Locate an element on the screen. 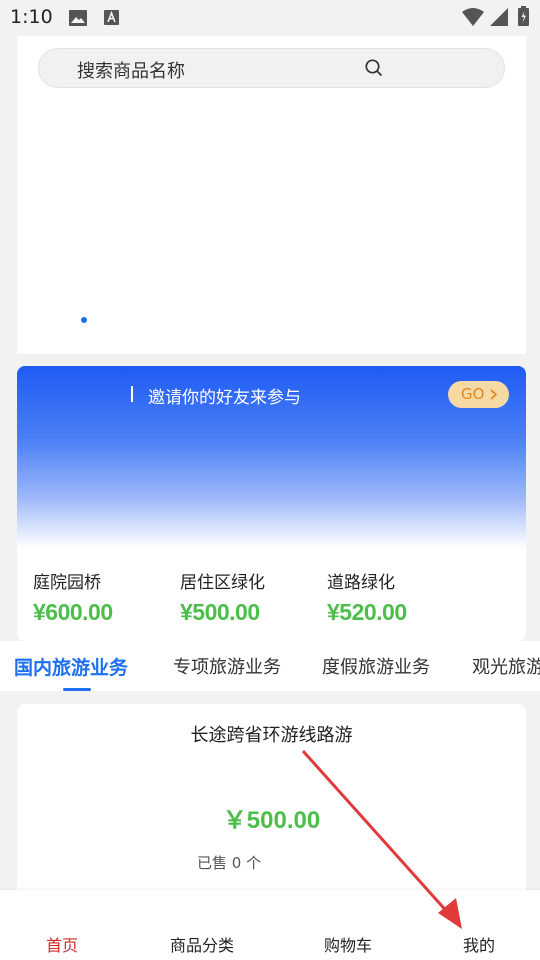 This screenshot has height=960, width=540. feature-price: ¥520.00 is located at coordinates (367, 612).